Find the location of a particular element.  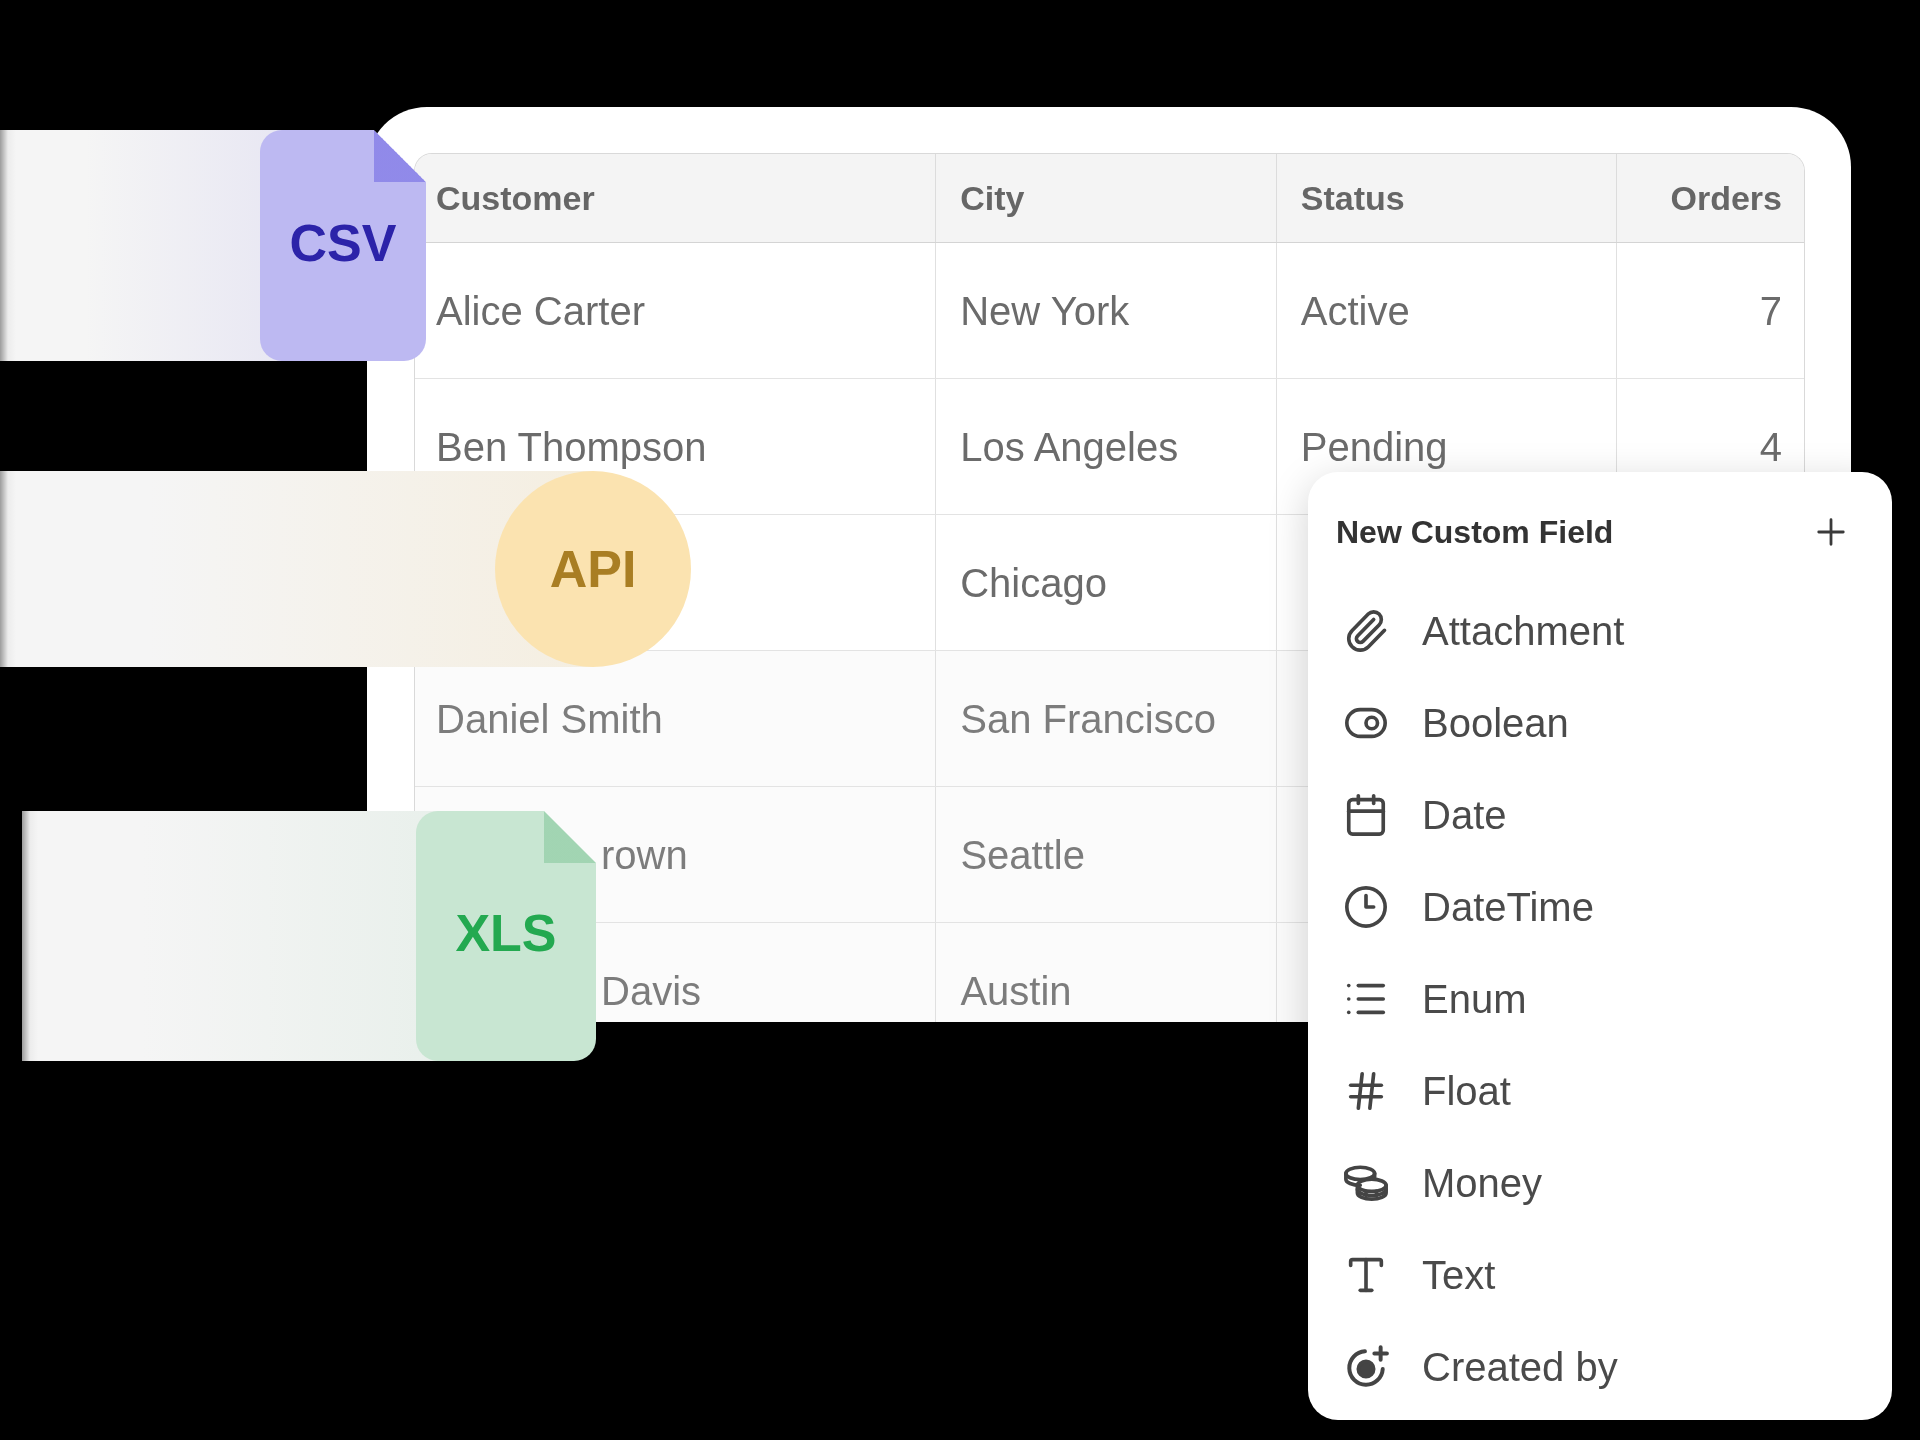

customer-name: Ben Thompson is located at coordinates (571, 447).